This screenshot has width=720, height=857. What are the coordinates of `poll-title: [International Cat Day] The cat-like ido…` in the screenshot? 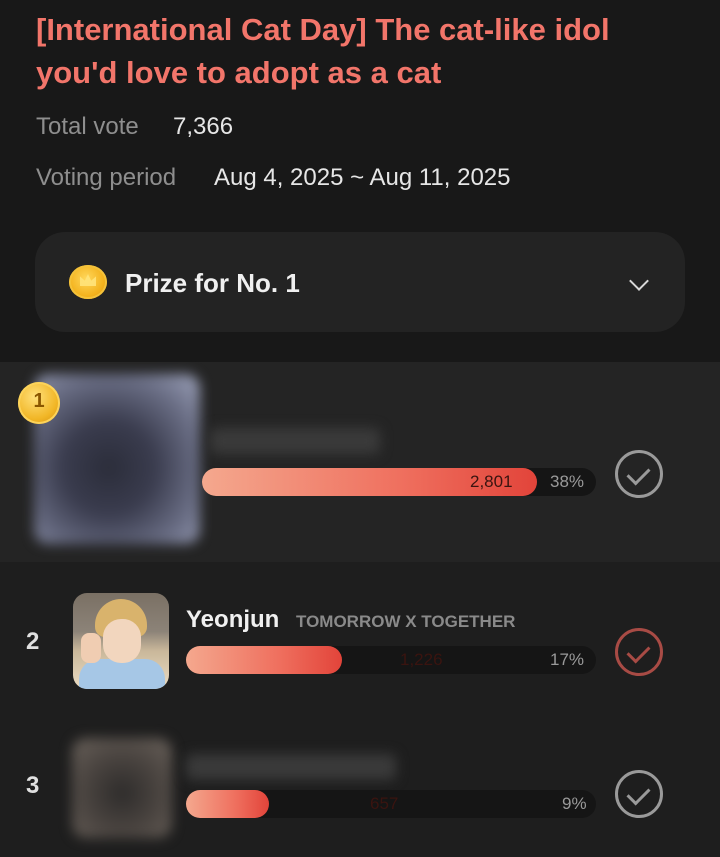 It's located at (323, 51).